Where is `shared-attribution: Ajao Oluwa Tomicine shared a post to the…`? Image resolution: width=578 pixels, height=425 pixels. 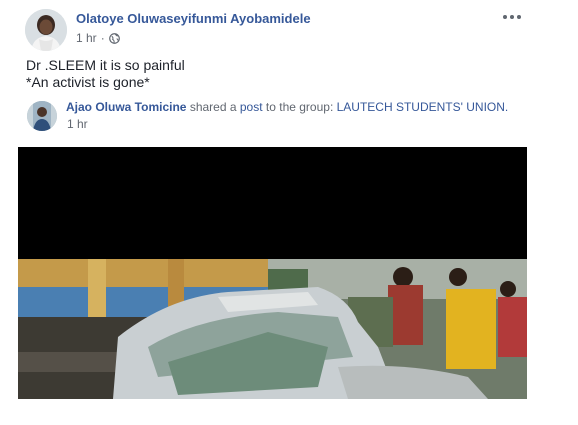
shared-attribution: Ajao Oluwa Tomicine shared a post to the… is located at coordinates (287, 107).